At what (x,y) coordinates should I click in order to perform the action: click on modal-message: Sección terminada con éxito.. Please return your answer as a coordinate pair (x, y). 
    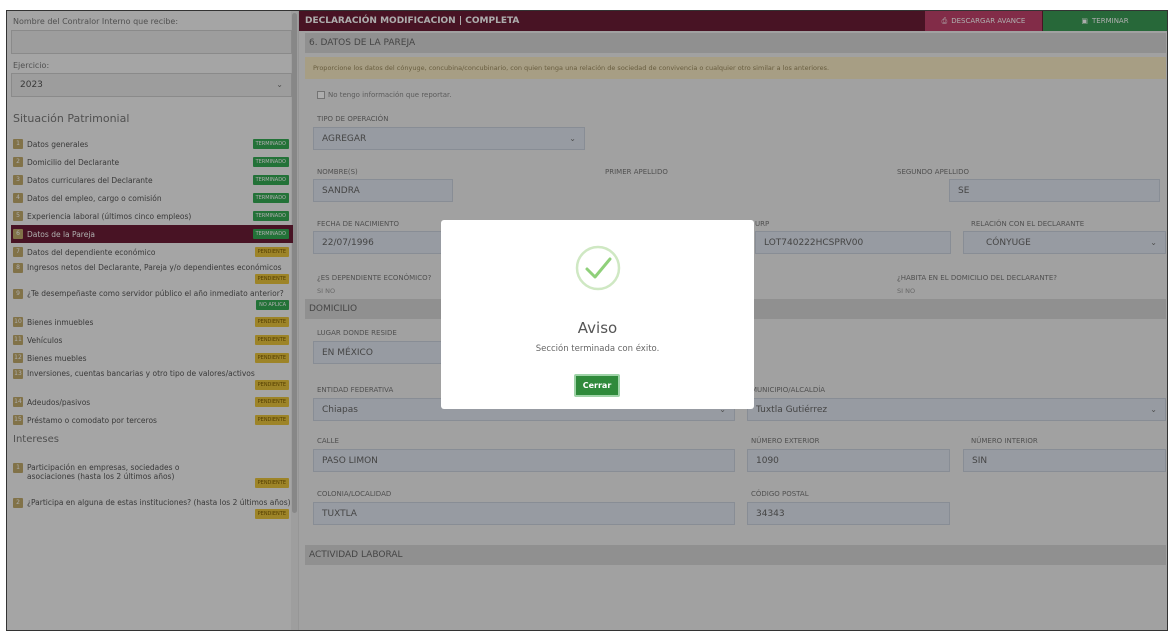
    Looking at the image, I should click on (597, 349).